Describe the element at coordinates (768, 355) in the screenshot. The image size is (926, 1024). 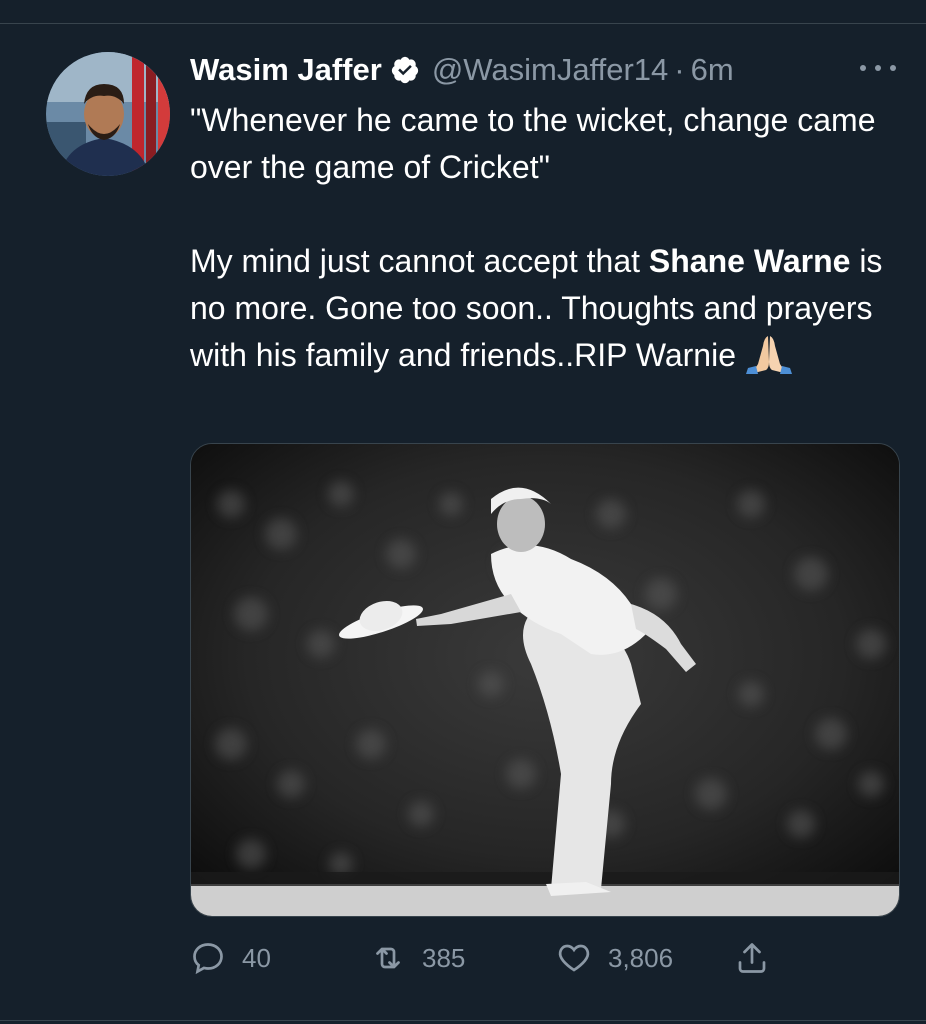
I see `folded-hands-emoji-icon` at that location.